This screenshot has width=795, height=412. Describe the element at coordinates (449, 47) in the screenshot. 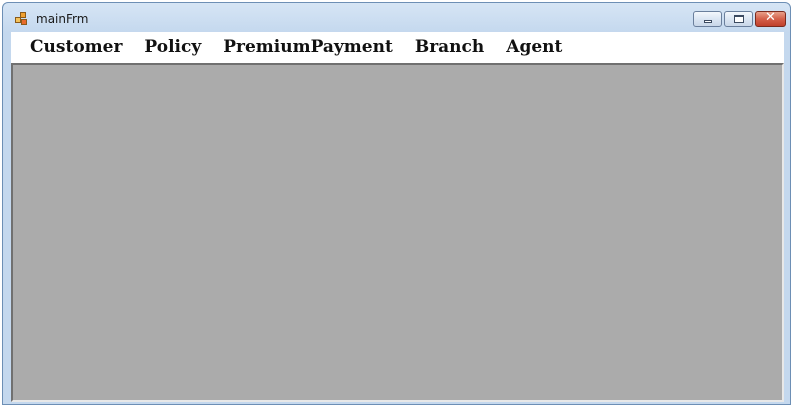

I see `menu-item-branch: Branch` at that location.